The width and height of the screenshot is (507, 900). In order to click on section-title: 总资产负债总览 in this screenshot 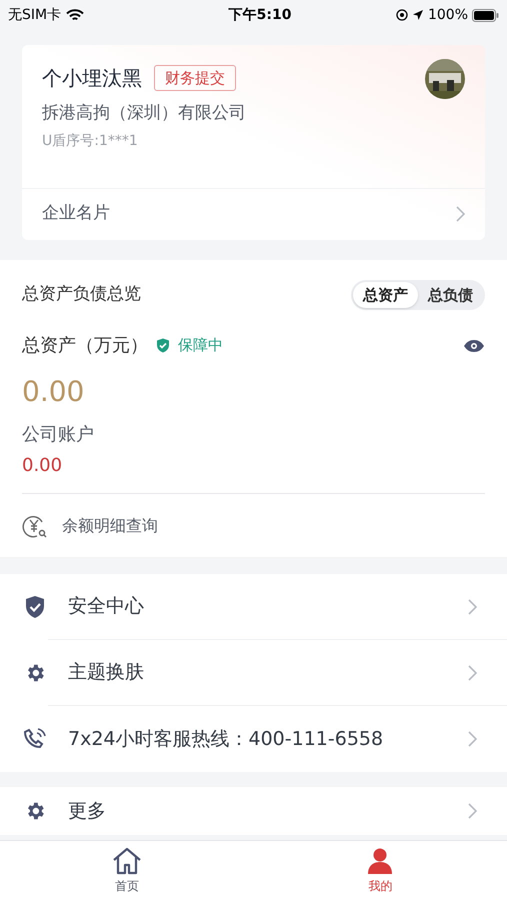, I will do `click(81, 294)`.